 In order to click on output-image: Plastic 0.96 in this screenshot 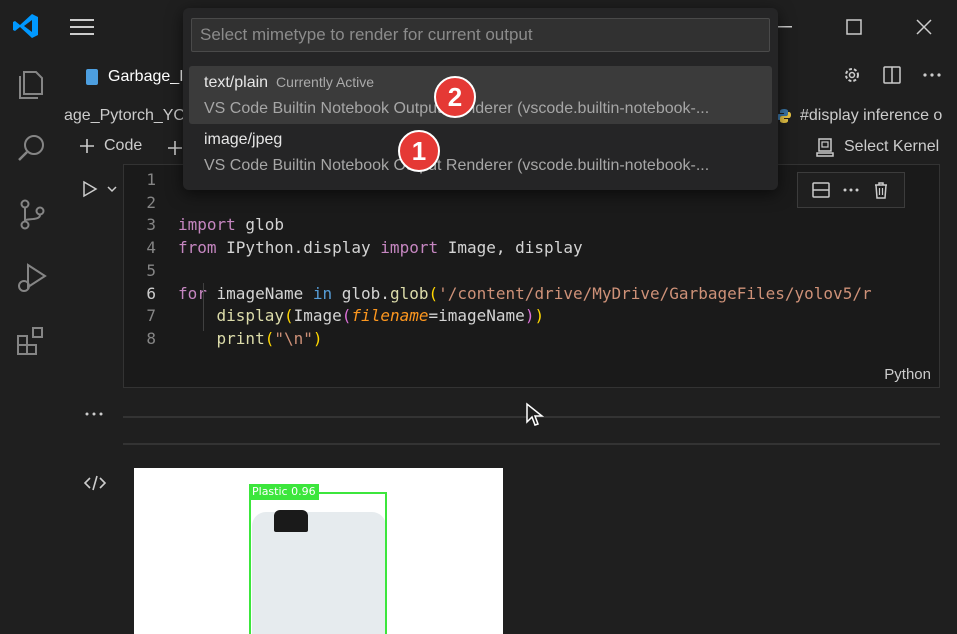, I will do `click(318, 551)`.